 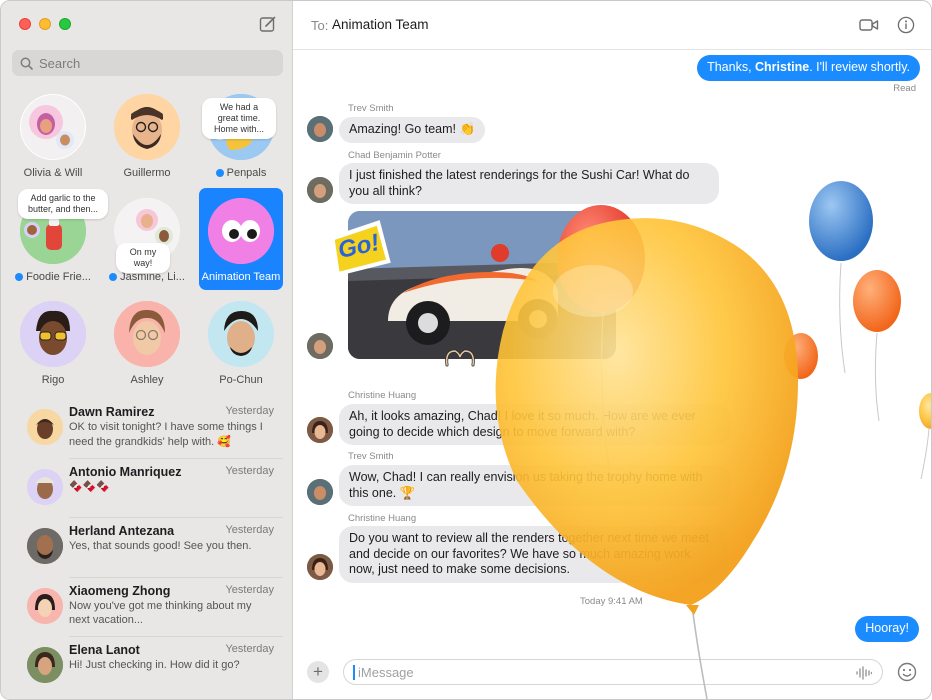 I want to click on pinned-animation-team: Animation Team, so click(x=241, y=239).